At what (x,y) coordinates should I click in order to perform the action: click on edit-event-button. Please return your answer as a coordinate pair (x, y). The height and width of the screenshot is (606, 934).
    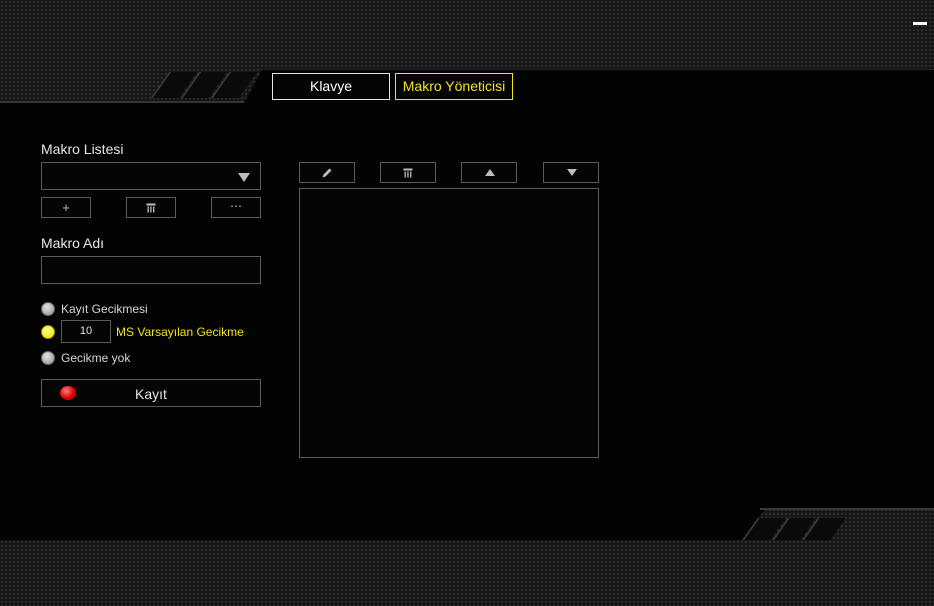
    Looking at the image, I should click on (327, 172).